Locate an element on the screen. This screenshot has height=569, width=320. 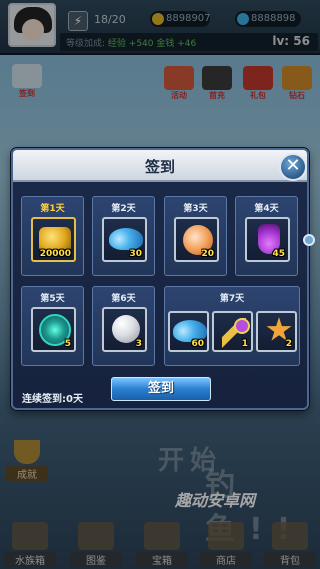
day-card-3: 第3天 20 is located at coordinates (195, 236).